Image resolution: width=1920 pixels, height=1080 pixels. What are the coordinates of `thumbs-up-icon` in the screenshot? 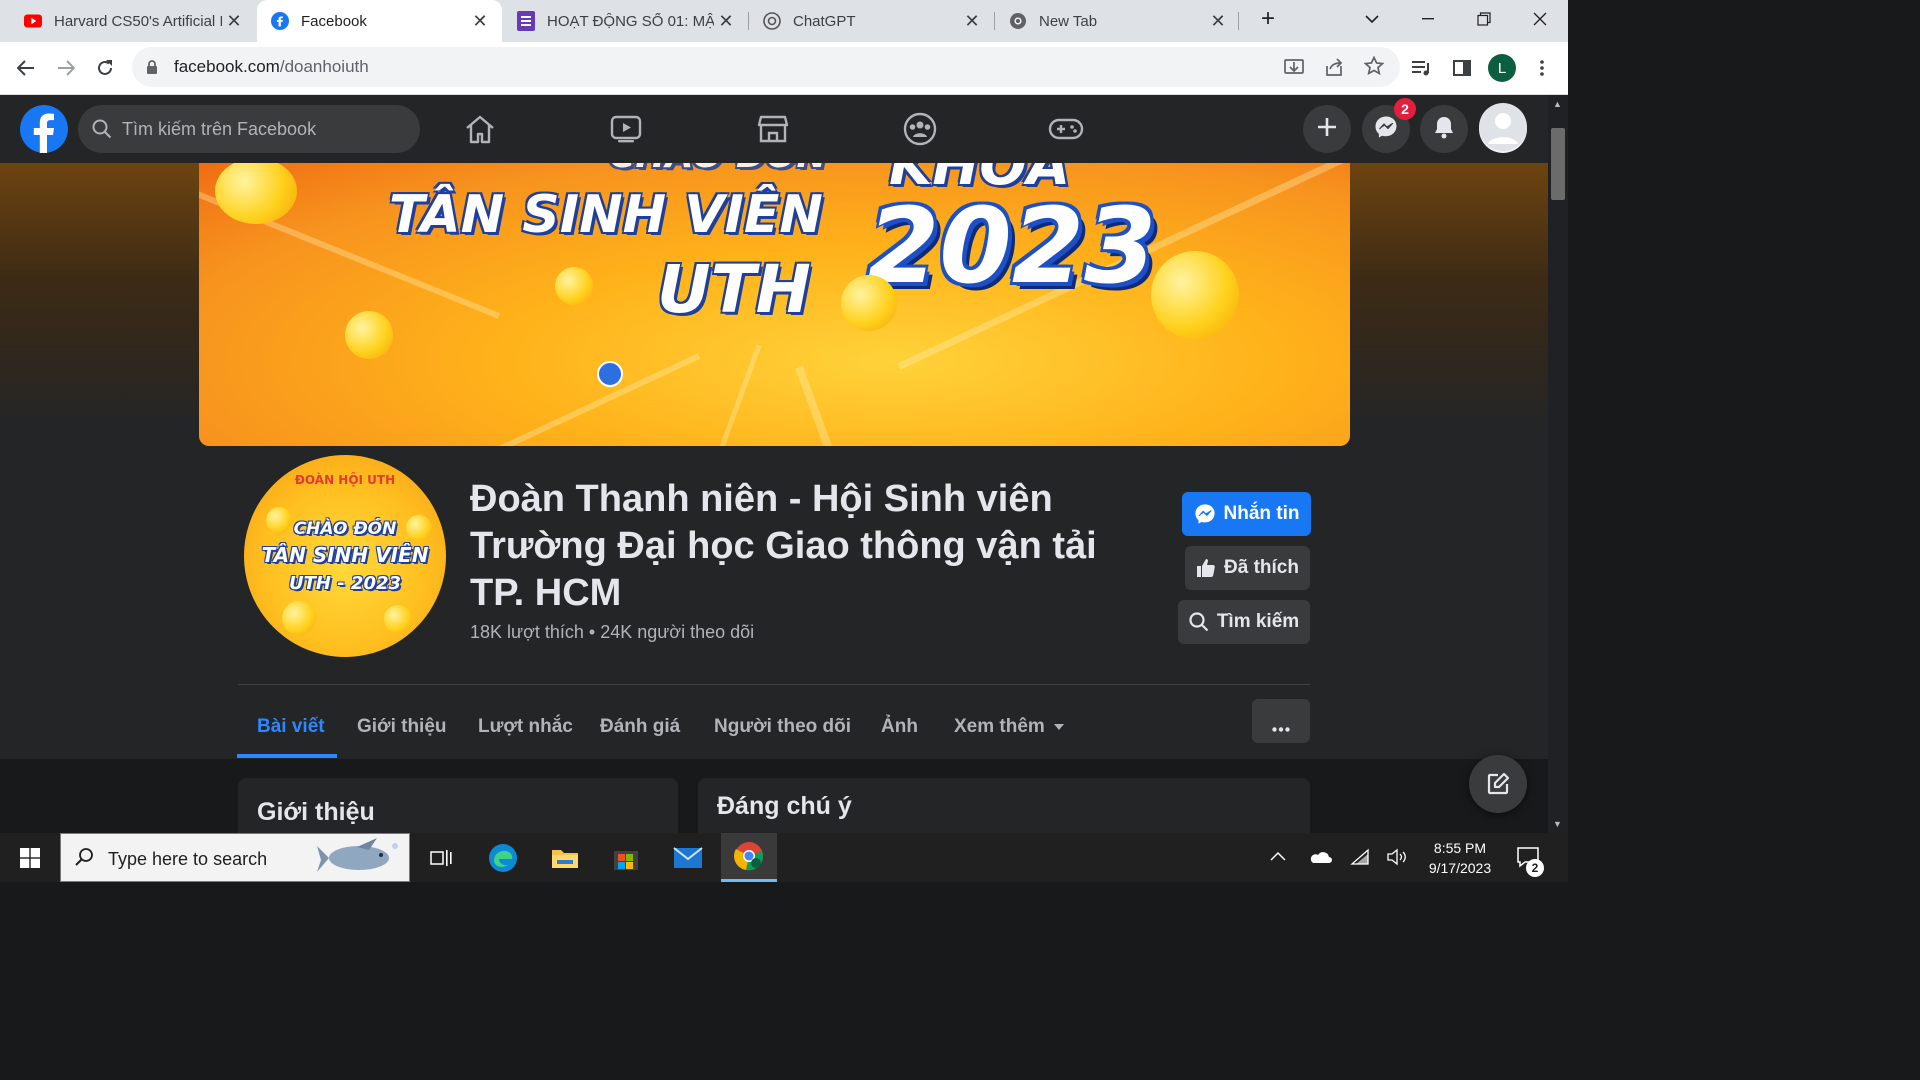 It's located at (1206, 568).